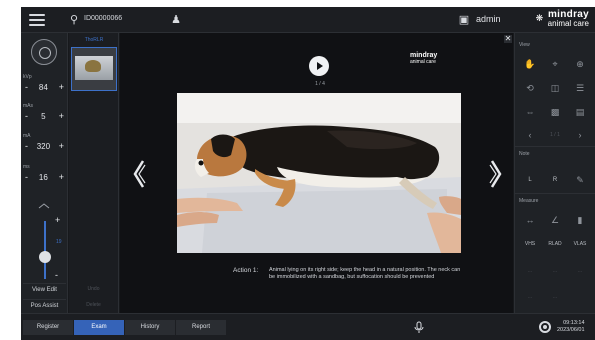 The height and width of the screenshot is (340, 595). Describe the element at coordinates (37, 20) in the screenshot. I see `menu-icon` at that location.